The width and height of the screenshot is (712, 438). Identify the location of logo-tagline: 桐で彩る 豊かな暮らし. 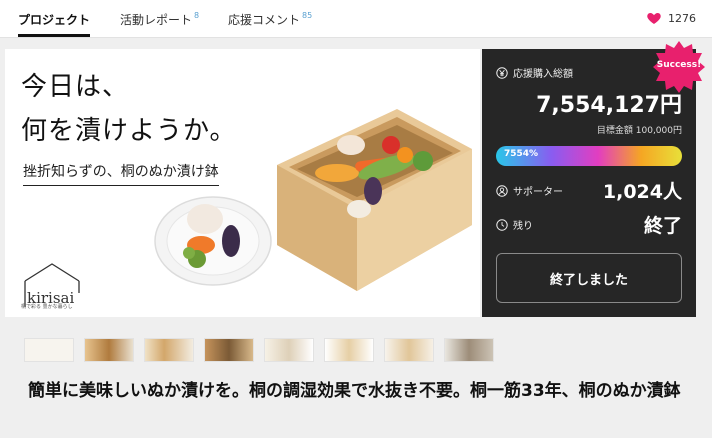
(47, 307).